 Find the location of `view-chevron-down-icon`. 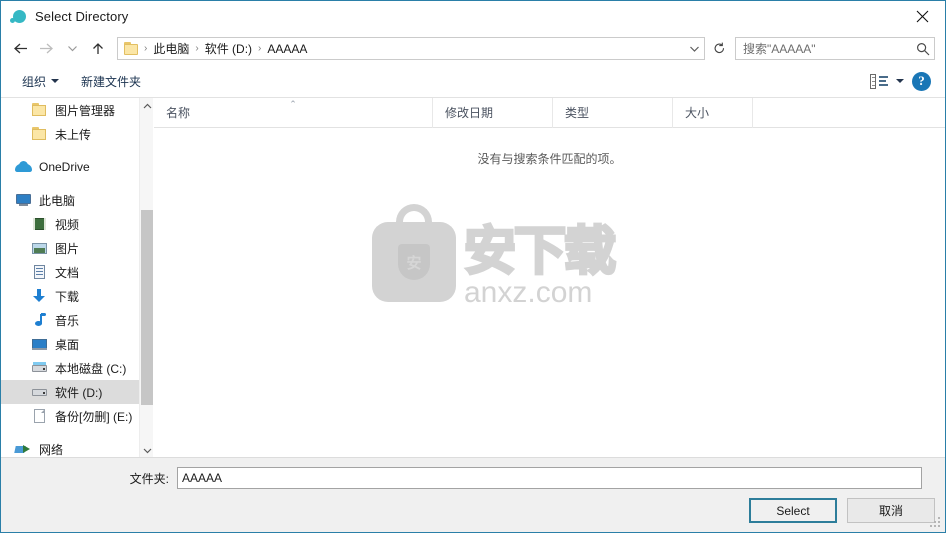

view-chevron-down-icon is located at coordinates (900, 81).